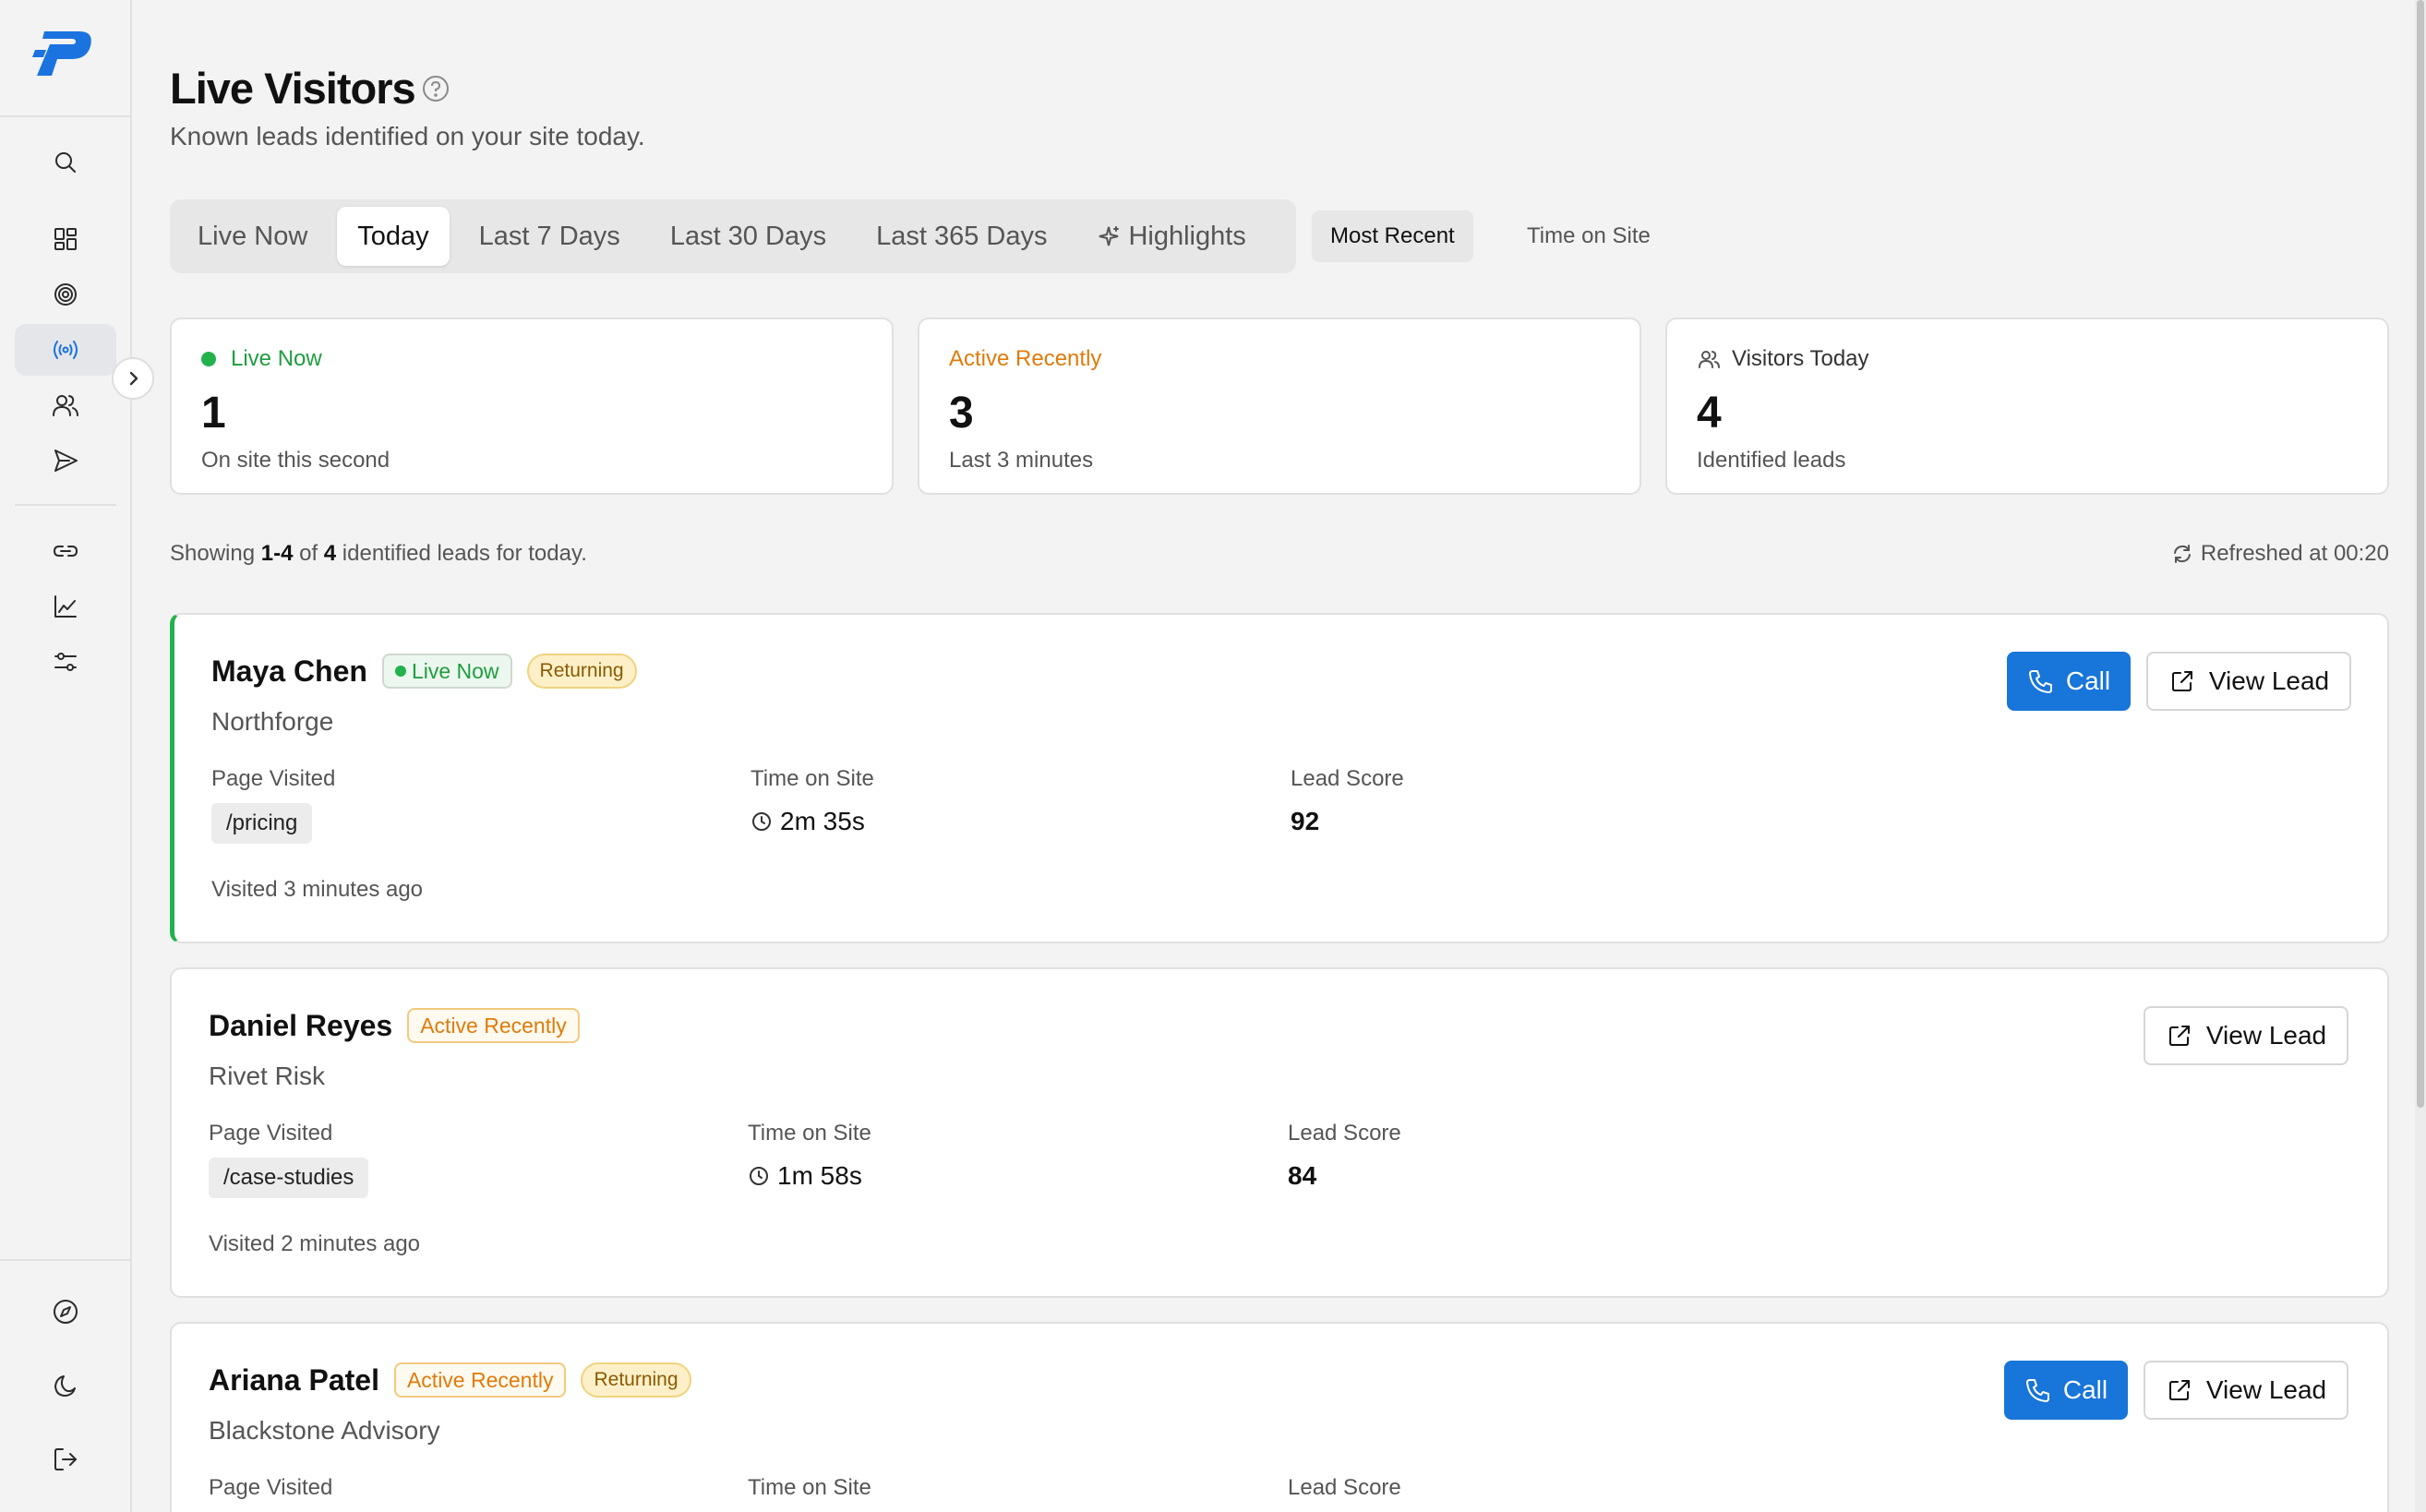  What do you see at coordinates (65, 505) in the screenshot?
I see `sidebar-divider` at bounding box center [65, 505].